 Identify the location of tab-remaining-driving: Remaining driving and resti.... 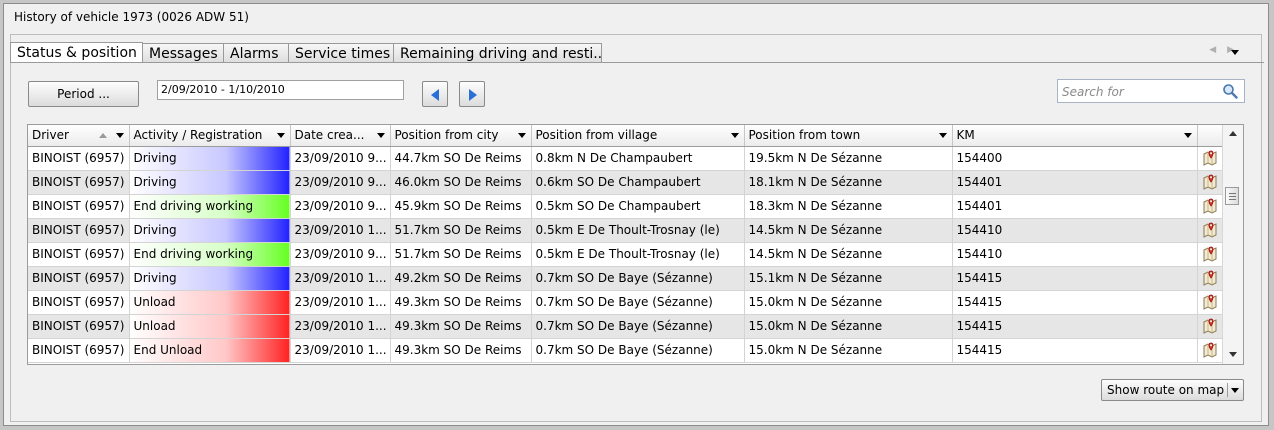
(497, 52).